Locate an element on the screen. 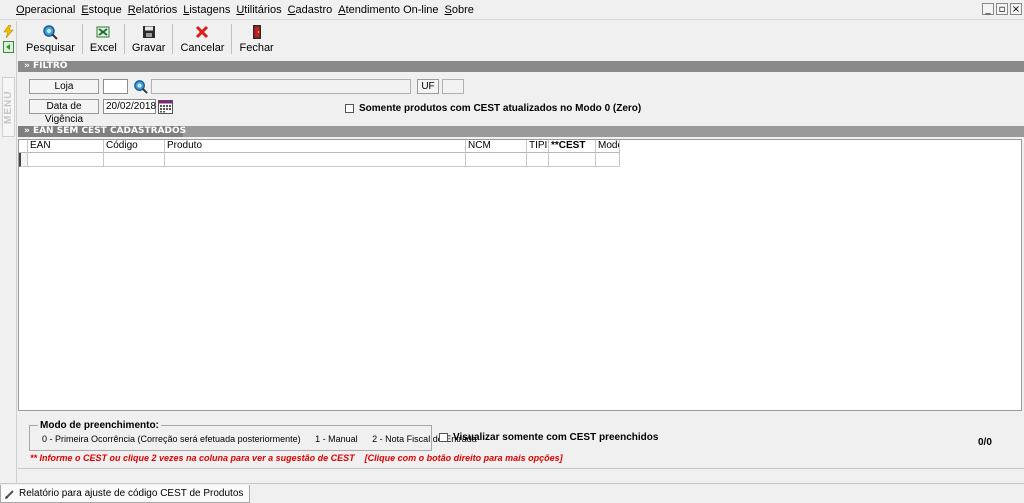 The width and height of the screenshot is (1024, 503). toolbar: Pesquisar Excel Gravar Cancelar Fechar is located at coordinates (150, 39).